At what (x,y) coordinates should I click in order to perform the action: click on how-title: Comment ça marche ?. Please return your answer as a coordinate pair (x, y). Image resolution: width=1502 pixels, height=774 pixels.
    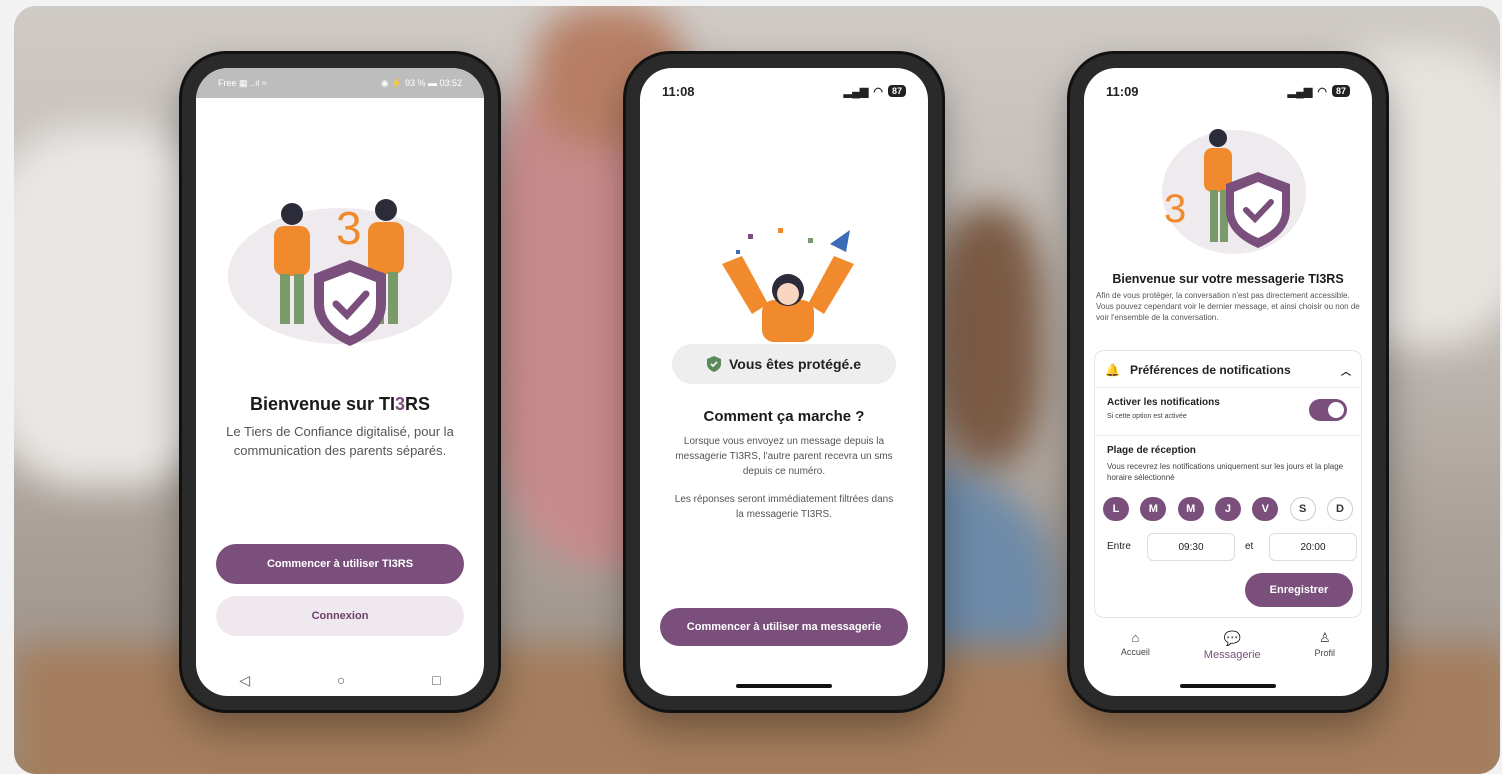
    Looking at the image, I should click on (784, 416).